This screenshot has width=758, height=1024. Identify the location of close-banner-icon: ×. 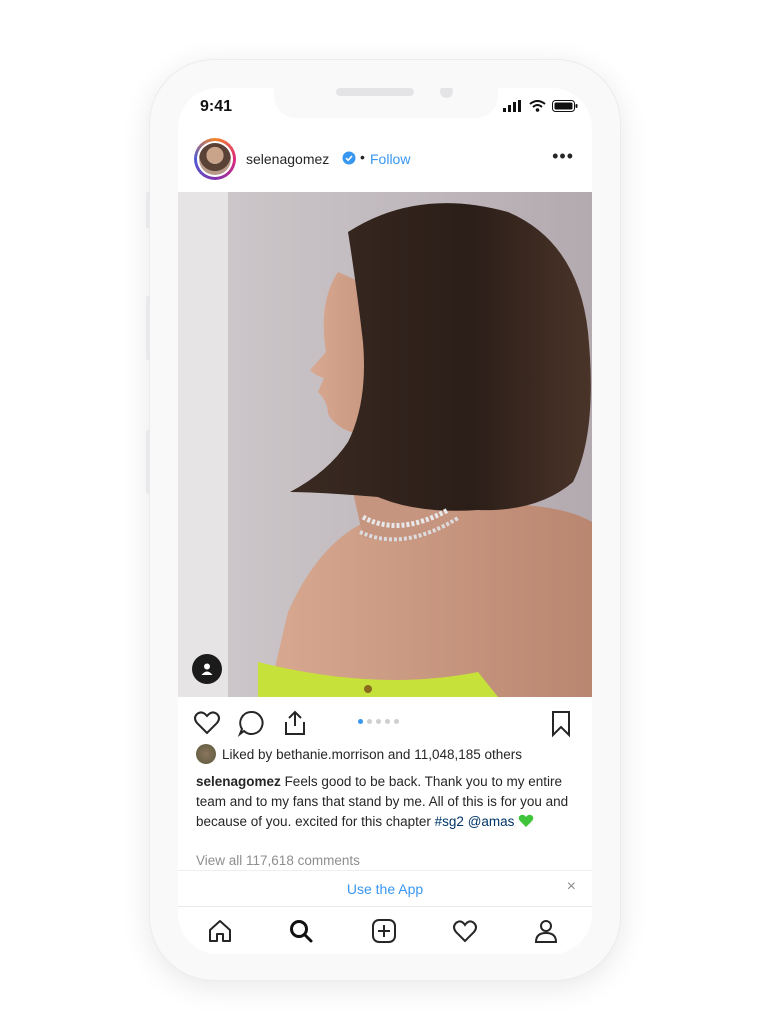
(571, 887).